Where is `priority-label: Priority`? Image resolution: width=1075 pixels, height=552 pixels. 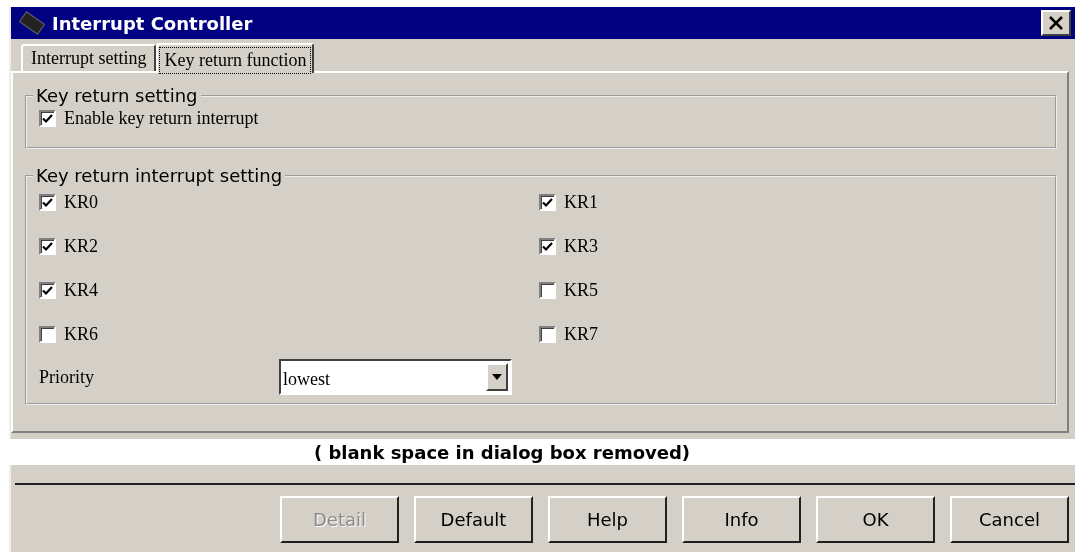 priority-label: Priority is located at coordinates (67, 377).